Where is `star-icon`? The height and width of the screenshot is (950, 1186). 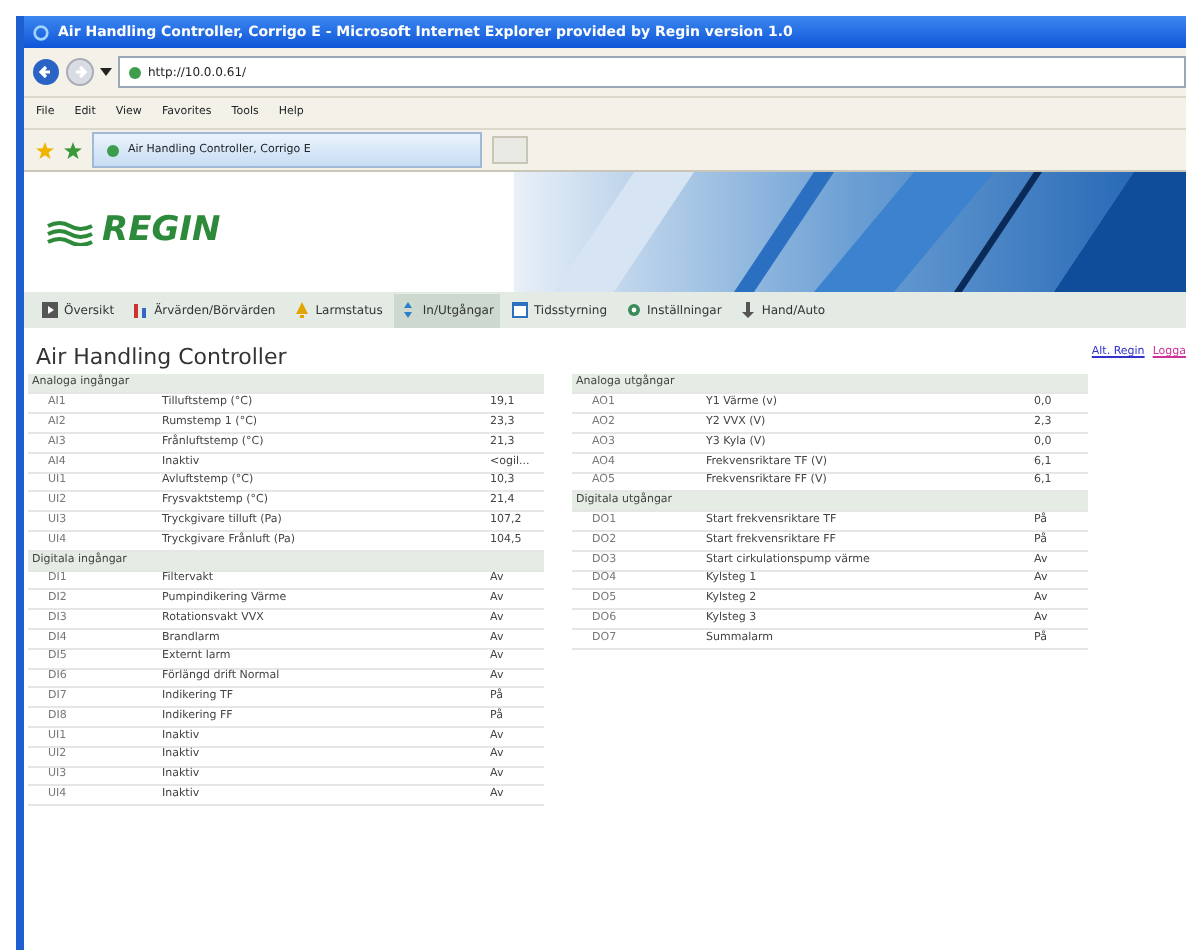 star-icon is located at coordinates (45, 150).